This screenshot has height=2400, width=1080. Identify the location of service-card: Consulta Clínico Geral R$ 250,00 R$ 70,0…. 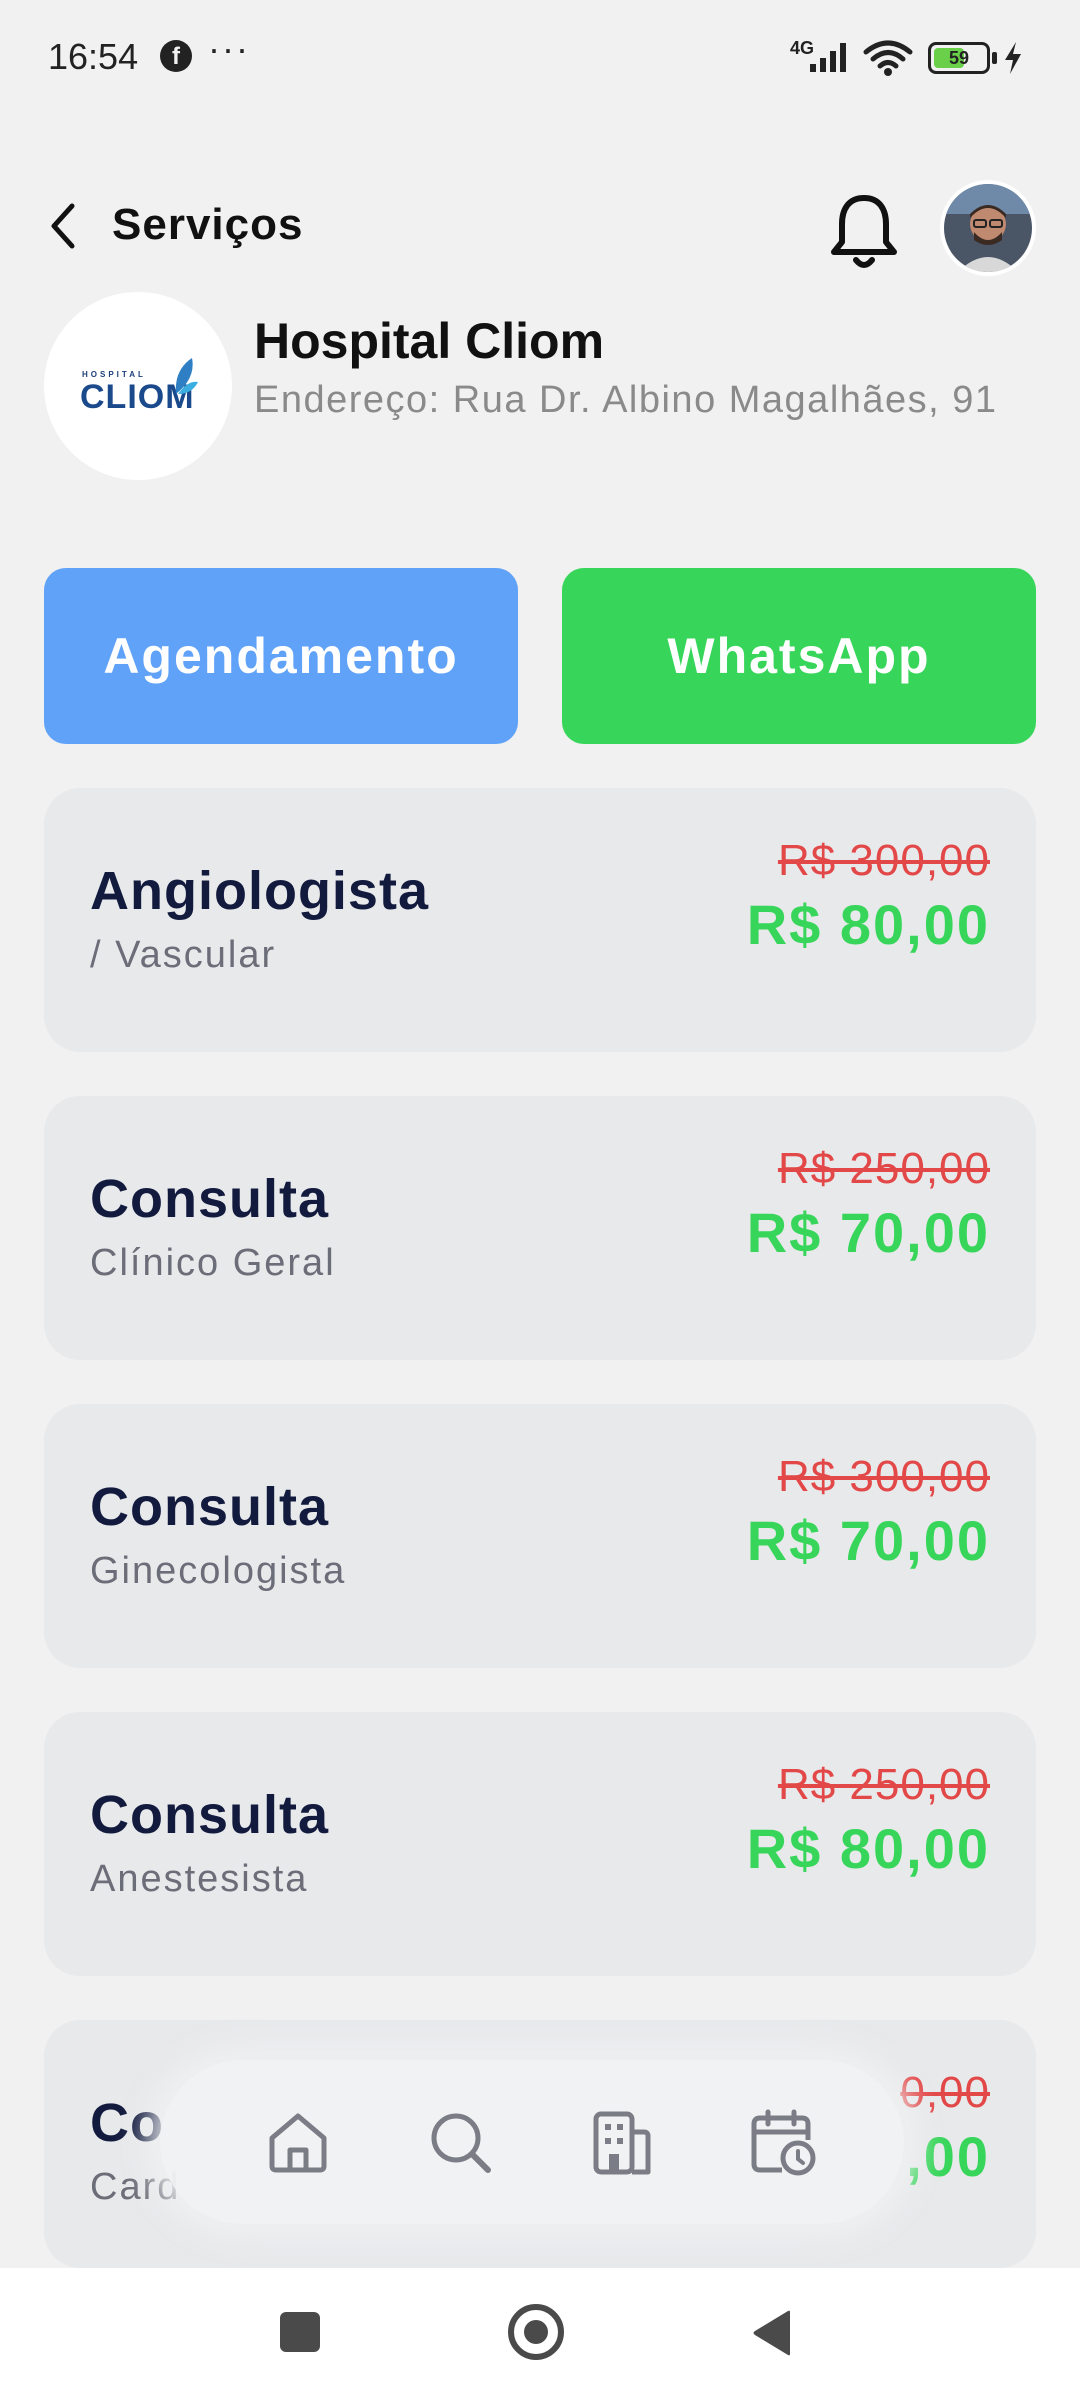
(540, 1228).